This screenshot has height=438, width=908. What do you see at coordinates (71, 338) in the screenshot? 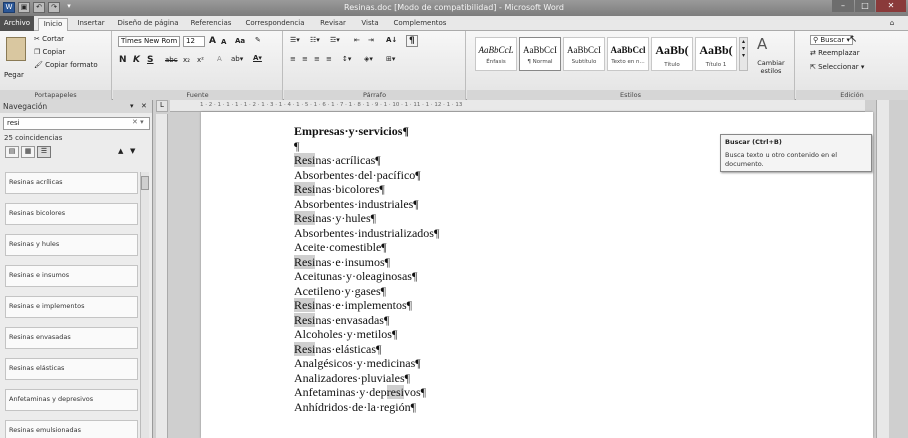
I see `nav-result-item: Resinas envasadas` at bounding box center [71, 338].